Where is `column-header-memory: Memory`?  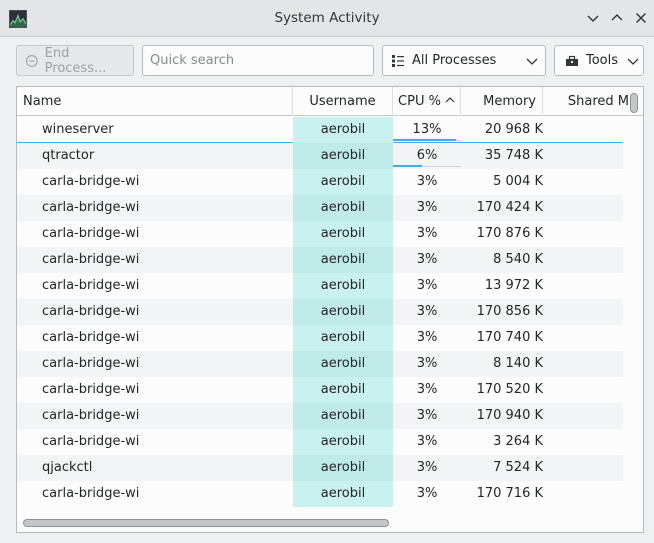 column-header-memory: Memory is located at coordinates (502, 101).